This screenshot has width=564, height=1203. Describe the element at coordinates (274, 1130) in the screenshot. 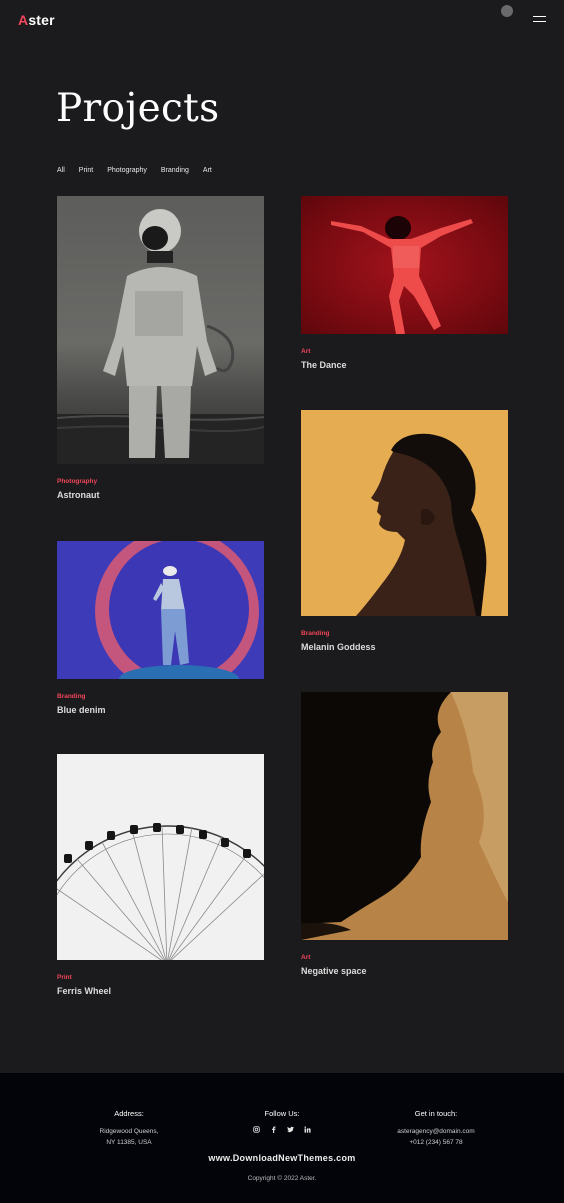

I see `facebook-icon` at that location.